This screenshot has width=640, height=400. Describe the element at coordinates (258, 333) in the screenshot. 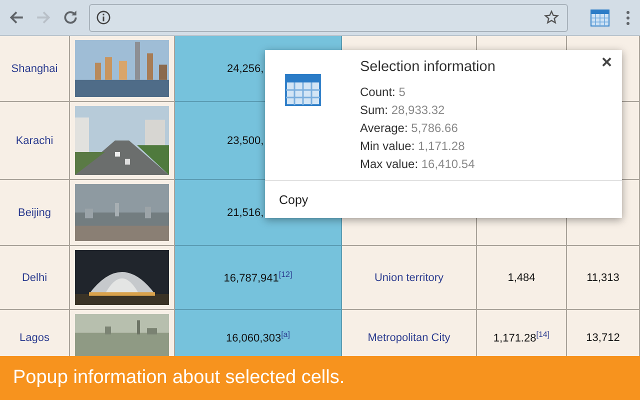

I see `table-cell: 16,060,303$^{[a]}$` at that location.